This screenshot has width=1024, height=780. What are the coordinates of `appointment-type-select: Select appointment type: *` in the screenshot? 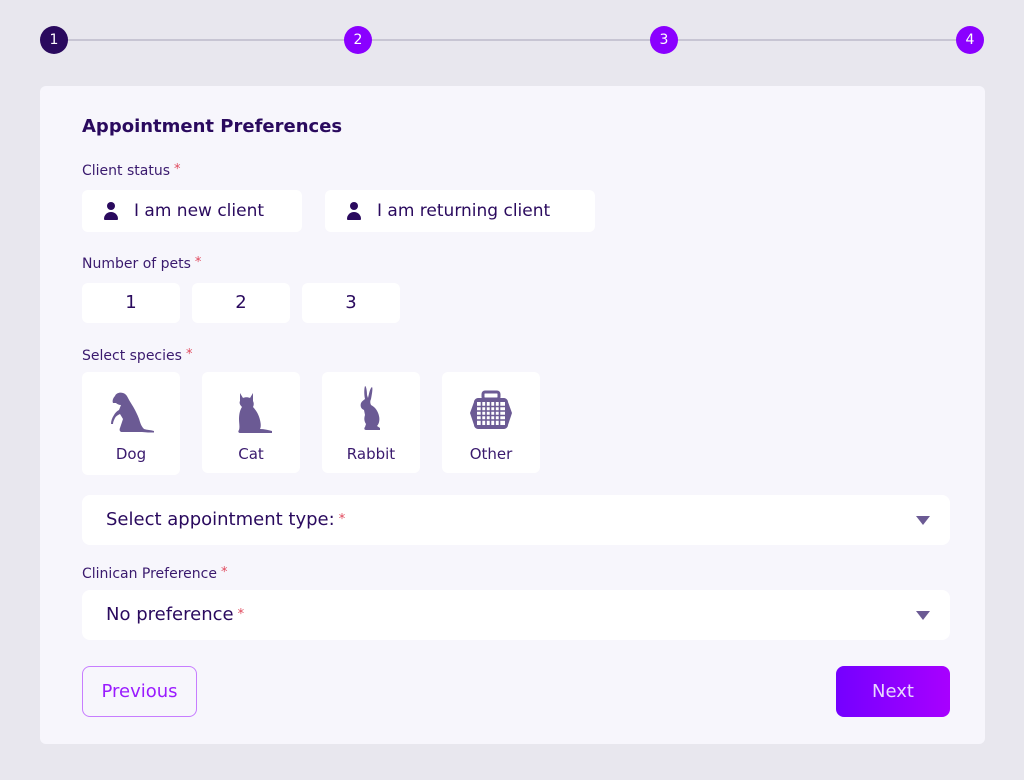 It's located at (516, 520).